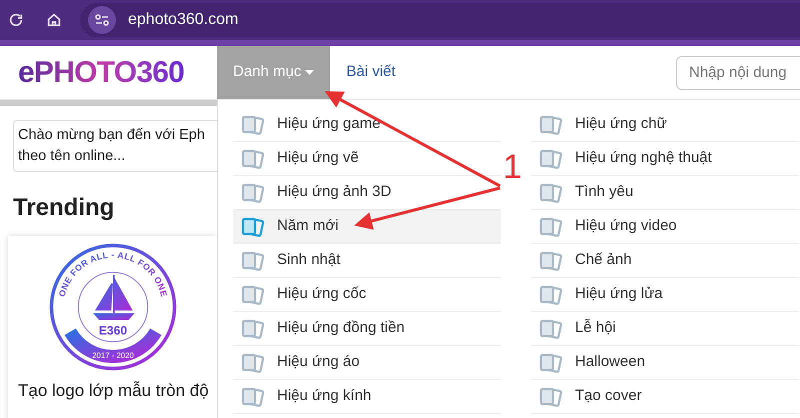 This screenshot has height=418, width=800. What do you see at coordinates (16, 20) in the screenshot?
I see `reload-icon` at bounding box center [16, 20].